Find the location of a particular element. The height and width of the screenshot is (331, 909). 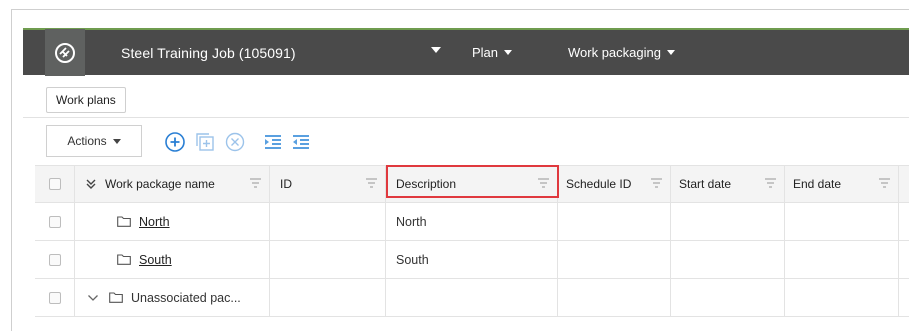

actions-button: Actions is located at coordinates (94, 141).